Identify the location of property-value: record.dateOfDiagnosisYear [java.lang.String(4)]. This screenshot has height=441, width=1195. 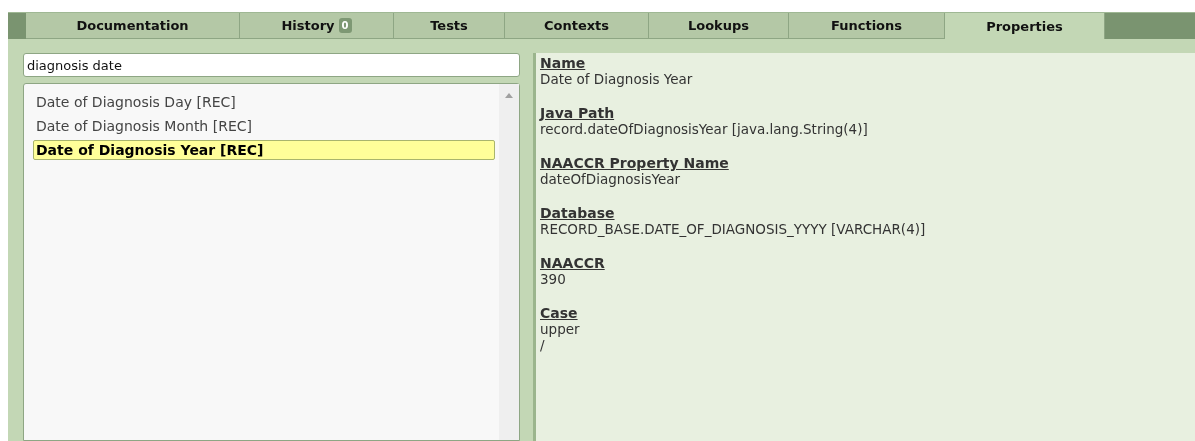
(704, 129).